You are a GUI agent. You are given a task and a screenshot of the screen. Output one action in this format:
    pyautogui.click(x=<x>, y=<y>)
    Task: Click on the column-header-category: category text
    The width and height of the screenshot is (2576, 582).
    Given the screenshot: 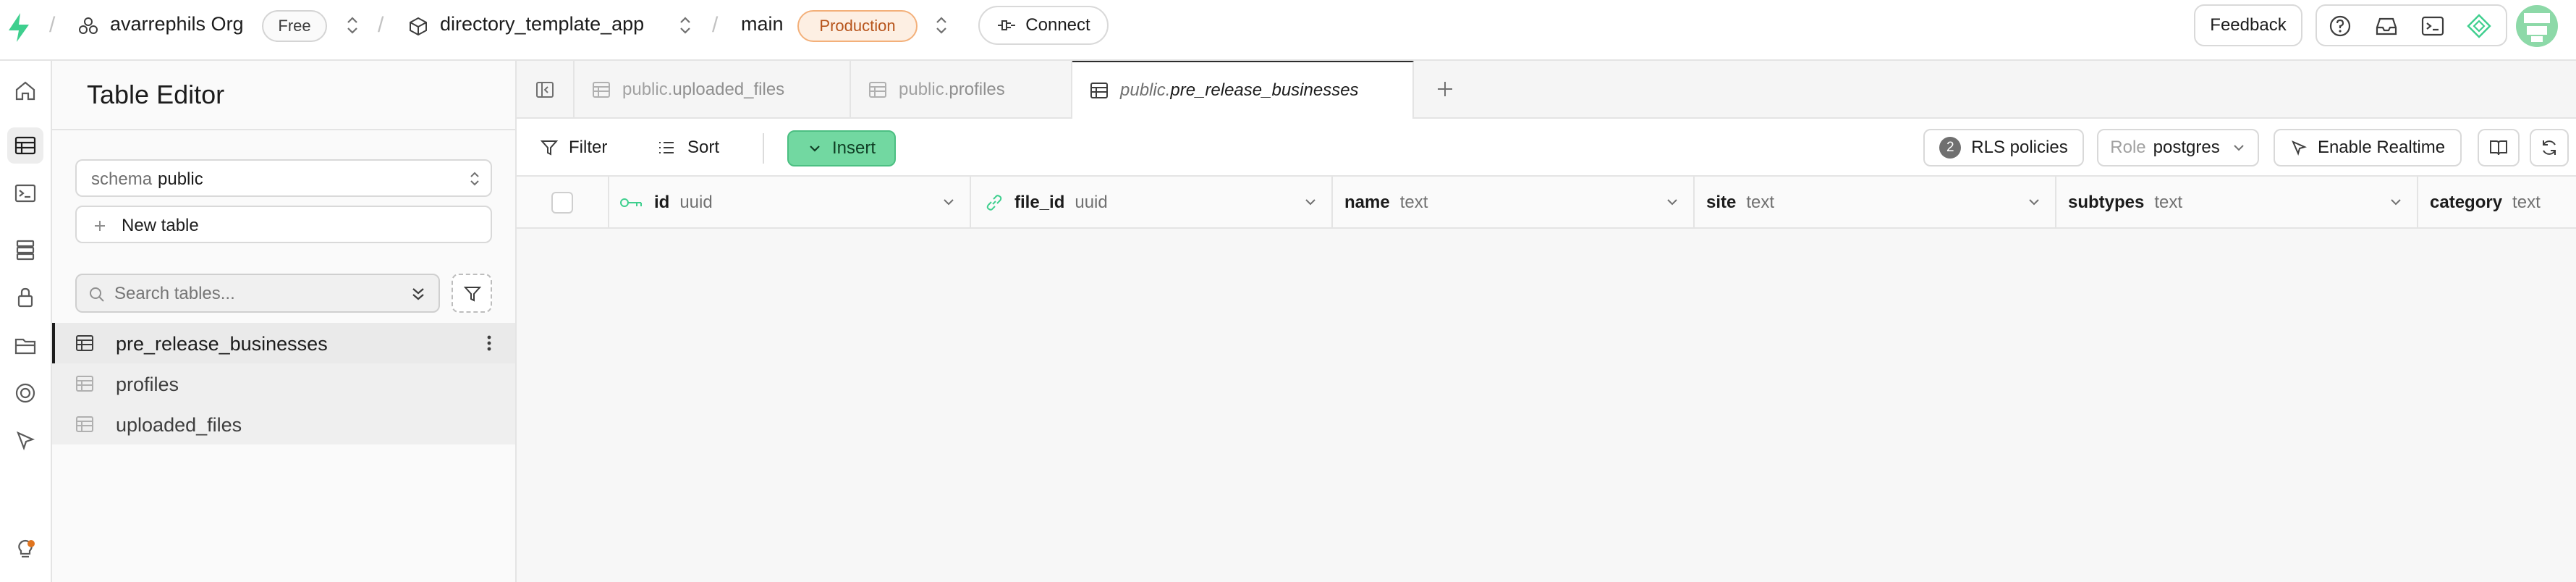 What is the action you would take?
    pyautogui.click(x=2497, y=203)
    